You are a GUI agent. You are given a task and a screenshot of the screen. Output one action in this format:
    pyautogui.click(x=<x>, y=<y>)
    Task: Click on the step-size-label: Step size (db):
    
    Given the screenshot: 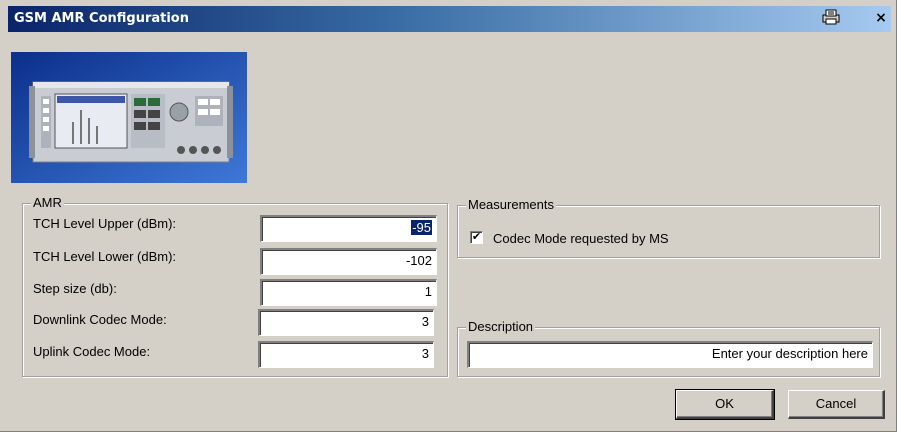 What is the action you would take?
    pyautogui.click(x=75, y=288)
    